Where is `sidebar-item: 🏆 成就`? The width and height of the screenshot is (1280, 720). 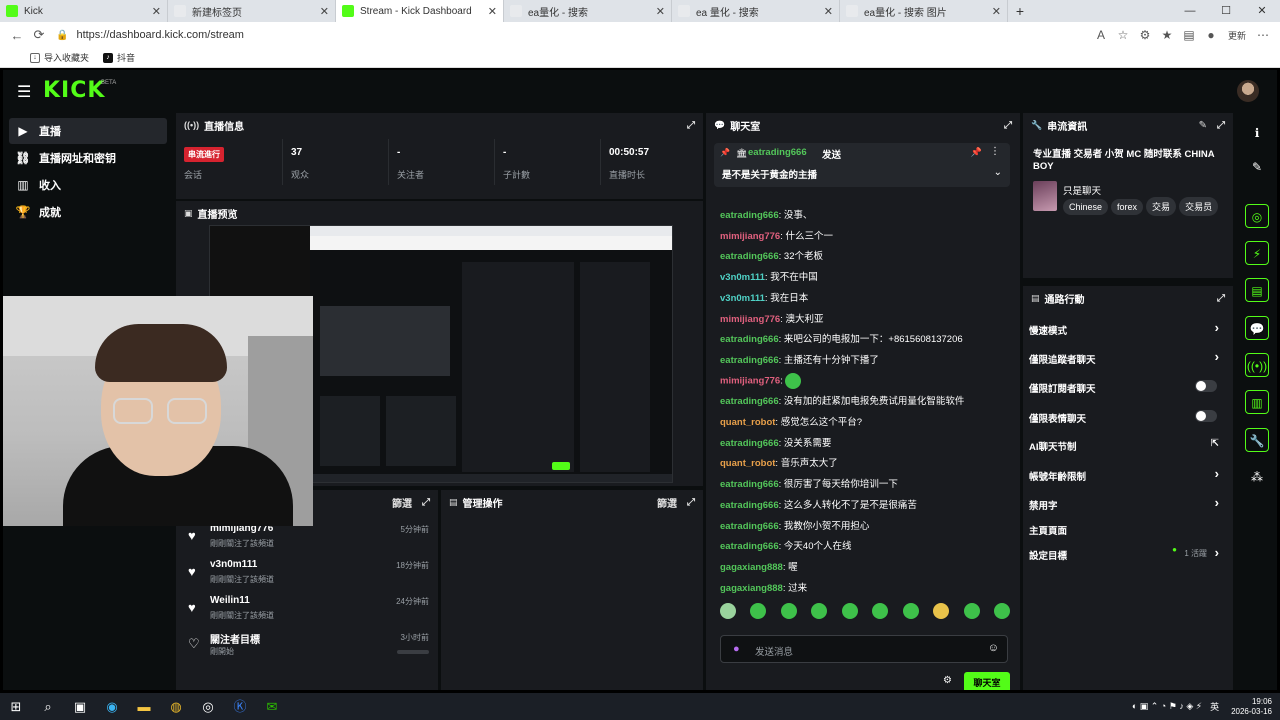
sidebar-item: 🏆 成就 is located at coordinates (88, 212).